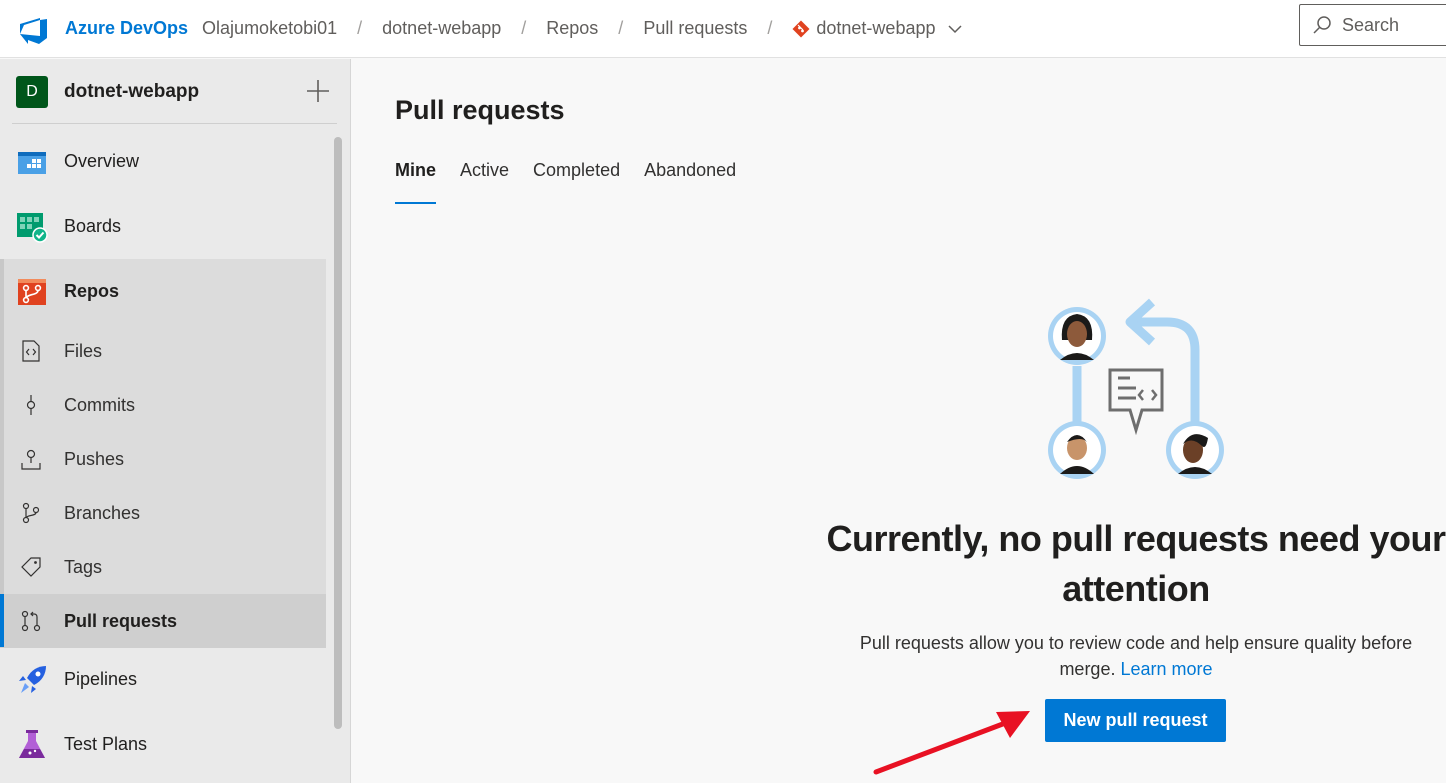  I want to click on nav-label: Test Plans, so click(106, 744).